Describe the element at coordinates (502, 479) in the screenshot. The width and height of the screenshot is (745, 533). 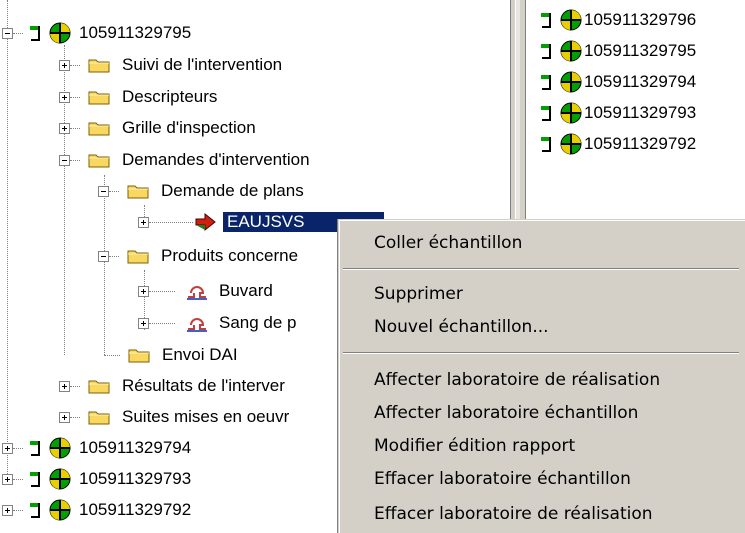
I see `menu-item-effacer-labo-echantillon: Effacer laboratoire échantillon` at that location.